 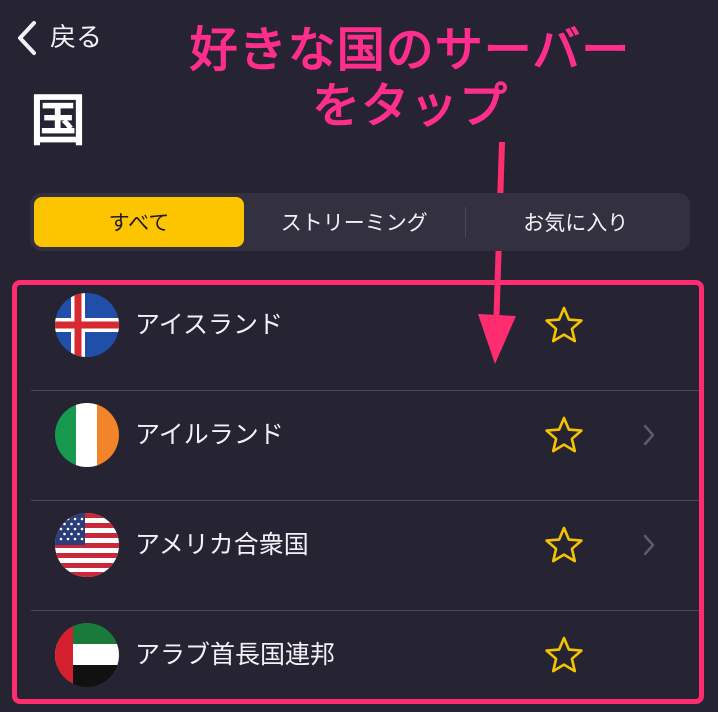 I want to click on tab-all: すべて, so click(x=139, y=222).